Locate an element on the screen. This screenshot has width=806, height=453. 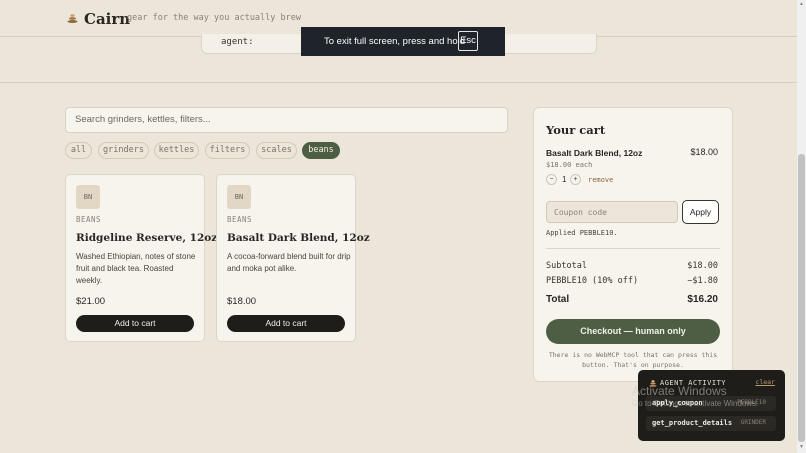
page-scrollbar: ▲ ▼ is located at coordinates (801, 226).